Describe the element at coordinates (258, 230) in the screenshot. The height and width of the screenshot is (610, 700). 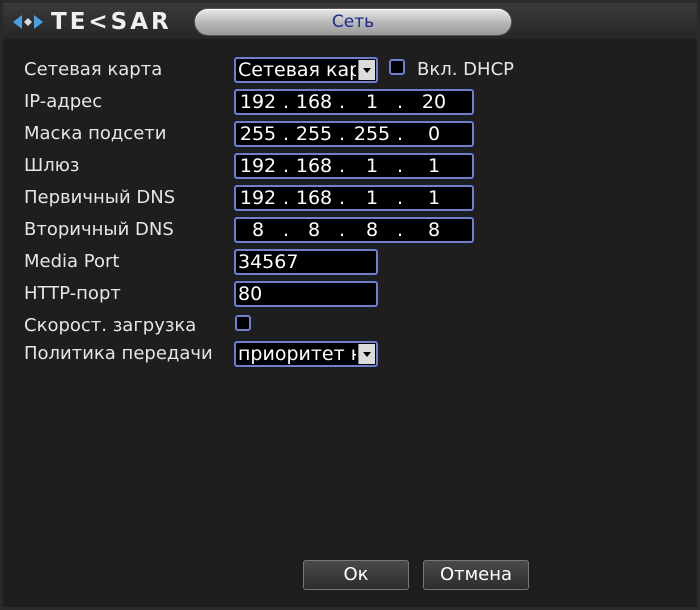
I see `sdns-octet-1: 8` at that location.